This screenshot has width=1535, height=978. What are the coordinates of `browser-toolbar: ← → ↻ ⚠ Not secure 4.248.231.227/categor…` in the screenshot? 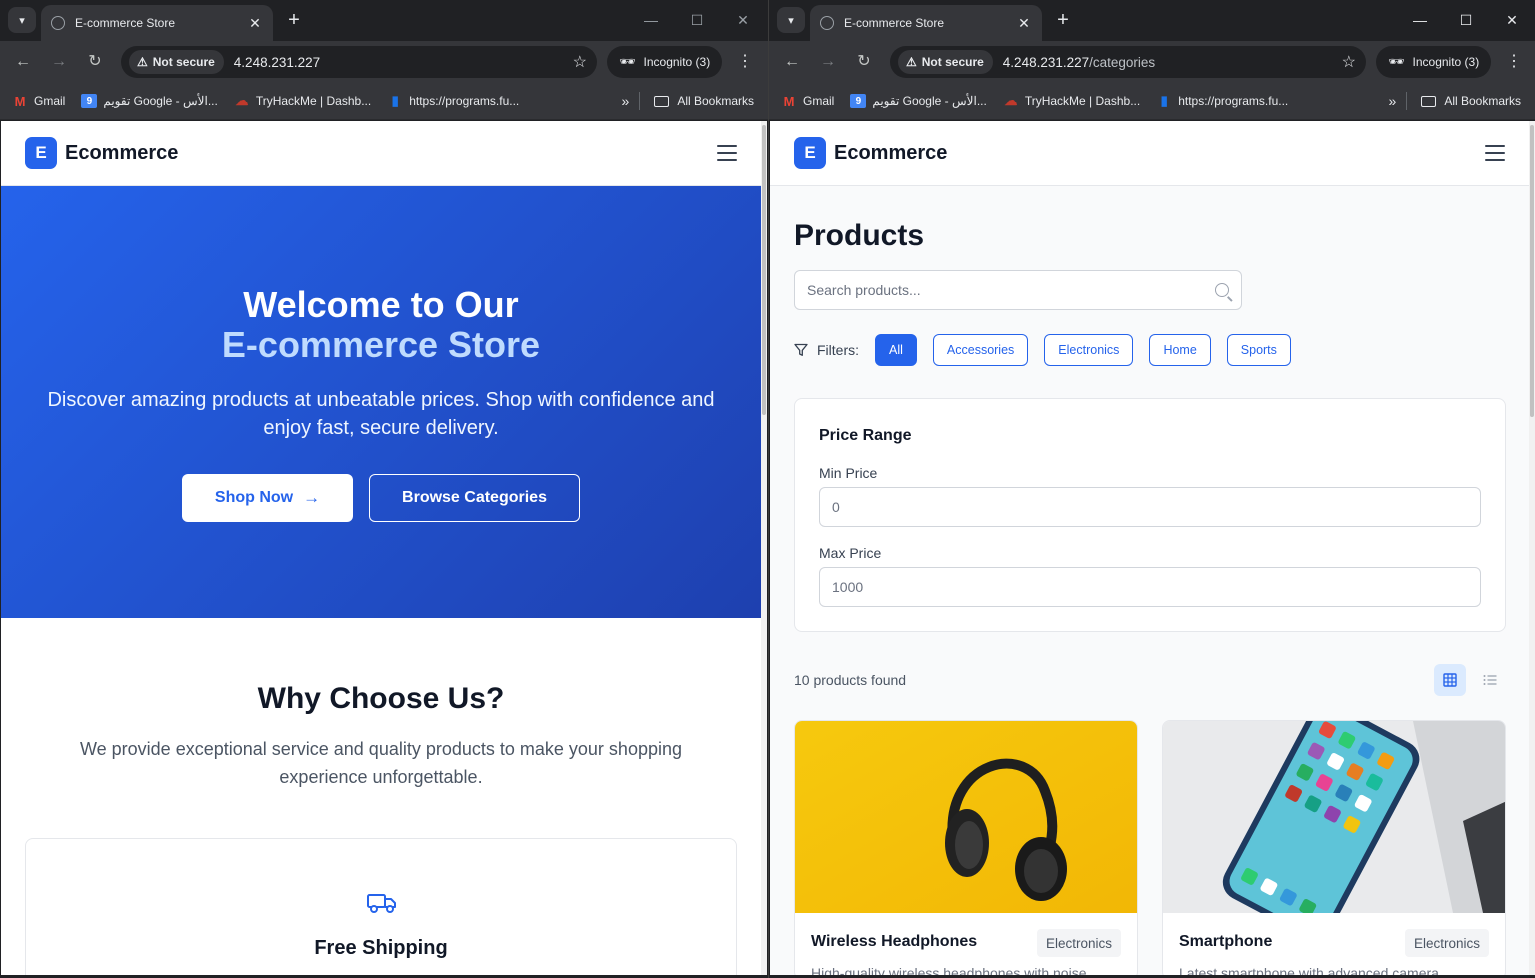 It's located at (1152, 62).